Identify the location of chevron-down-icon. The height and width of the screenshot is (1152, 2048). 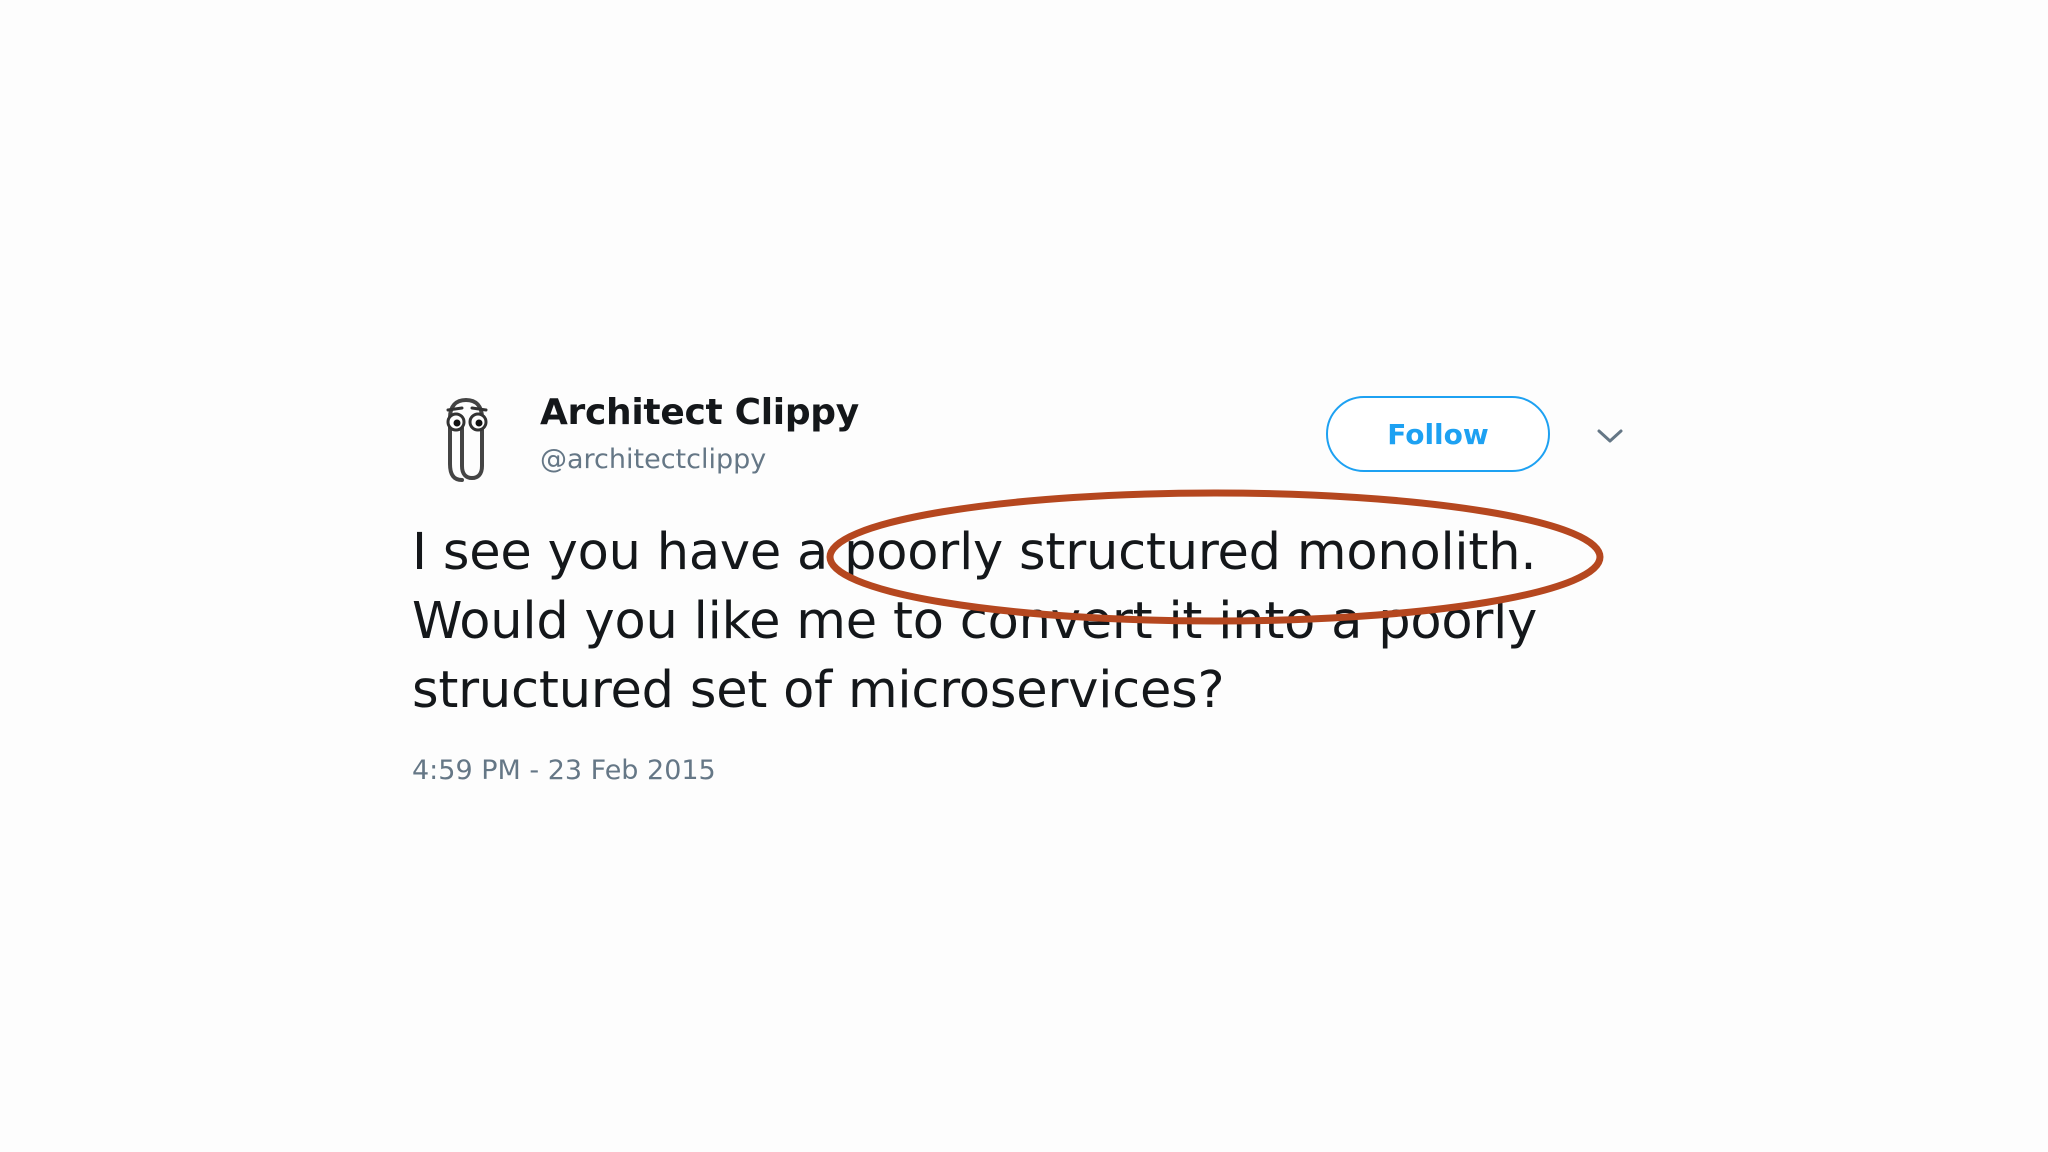
(1610, 436).